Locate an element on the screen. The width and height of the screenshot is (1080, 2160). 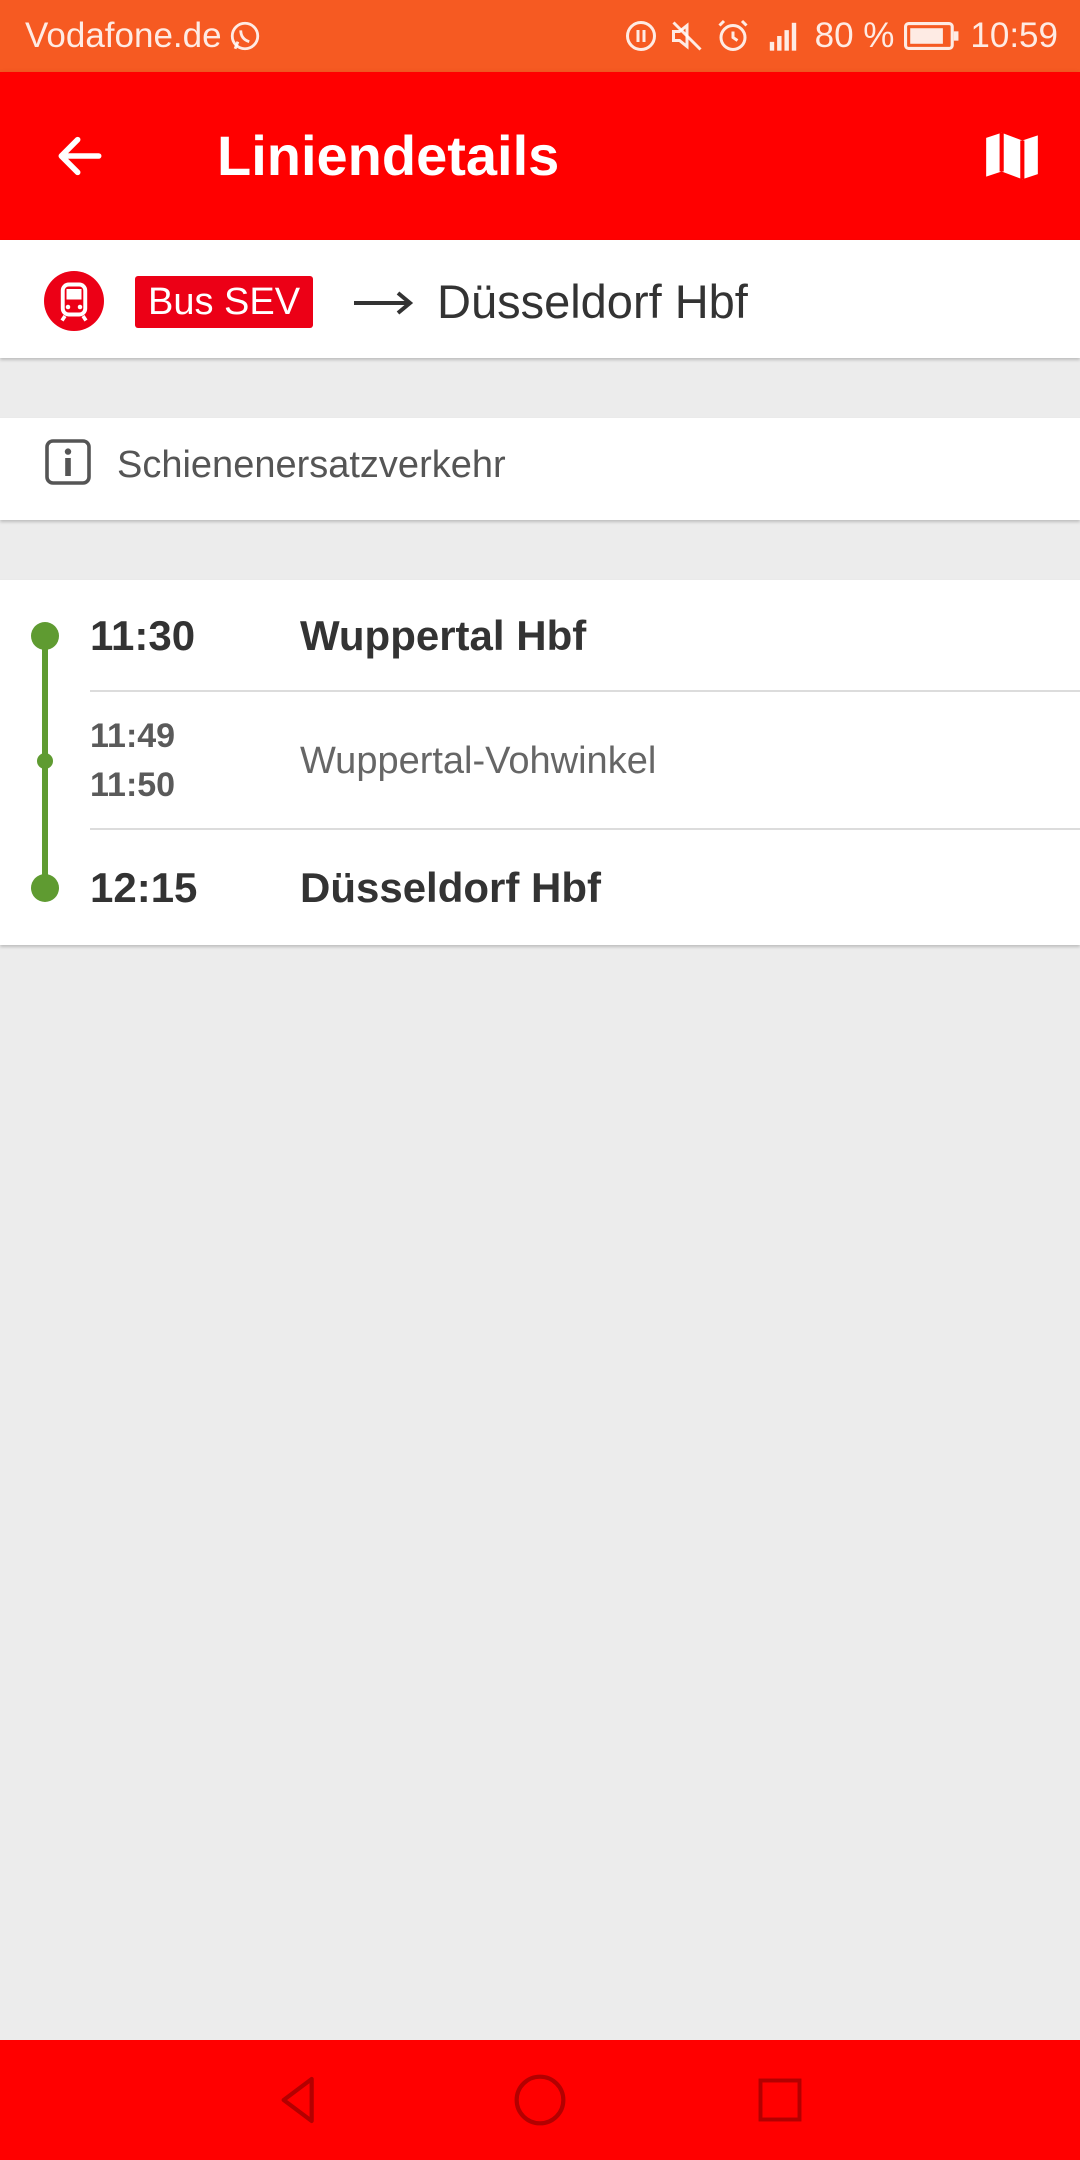
battery-icon is located at coordinates (932, 36).